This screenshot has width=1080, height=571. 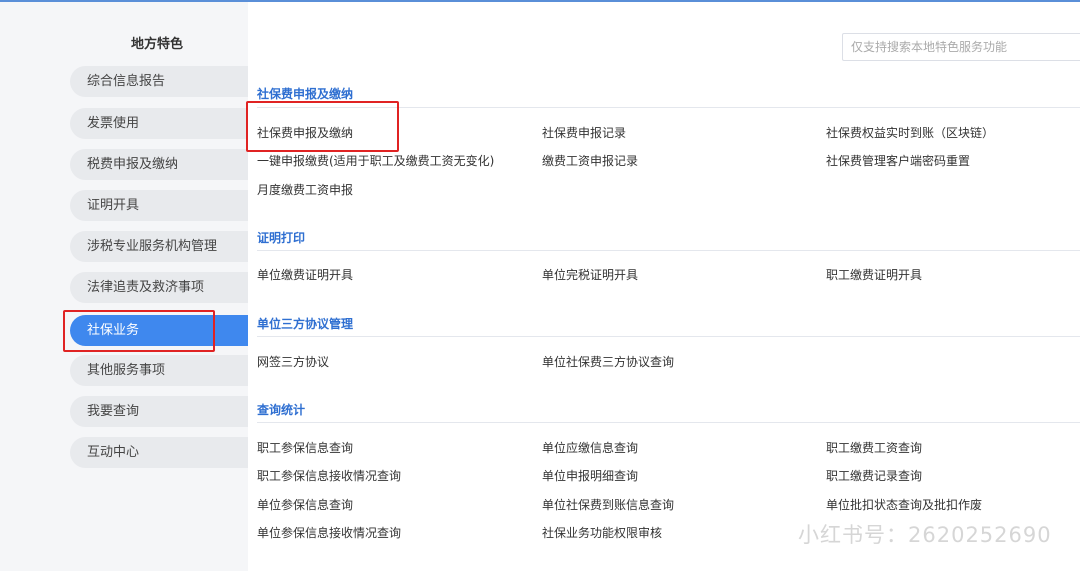 What do you see at coordinates (156, 44) in the screenshot?
I see `sidebar-title: 地方特色` at bounding box center [156, 44].